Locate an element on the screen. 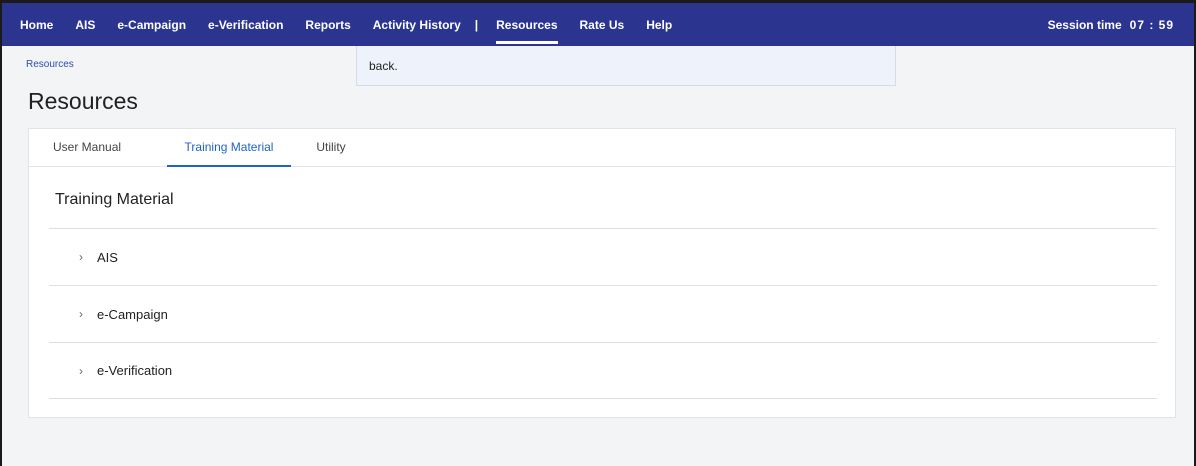 Image resolution: width=1196 pixels, height=466 pixels. notification-toast: back. is located at coordinates (626, 66).